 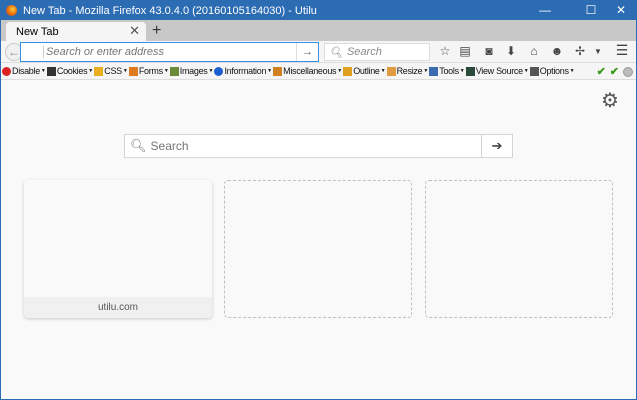 I want to click on new-tab-button: +, so click(x=156, y=30).